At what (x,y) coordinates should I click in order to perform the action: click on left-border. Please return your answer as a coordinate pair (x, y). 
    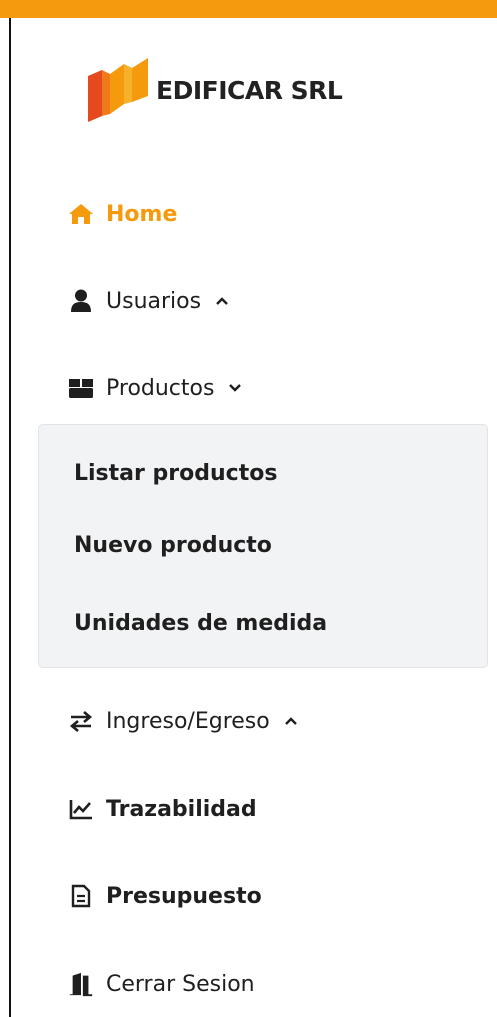
    Looking at the image, I should click on (10, 517).